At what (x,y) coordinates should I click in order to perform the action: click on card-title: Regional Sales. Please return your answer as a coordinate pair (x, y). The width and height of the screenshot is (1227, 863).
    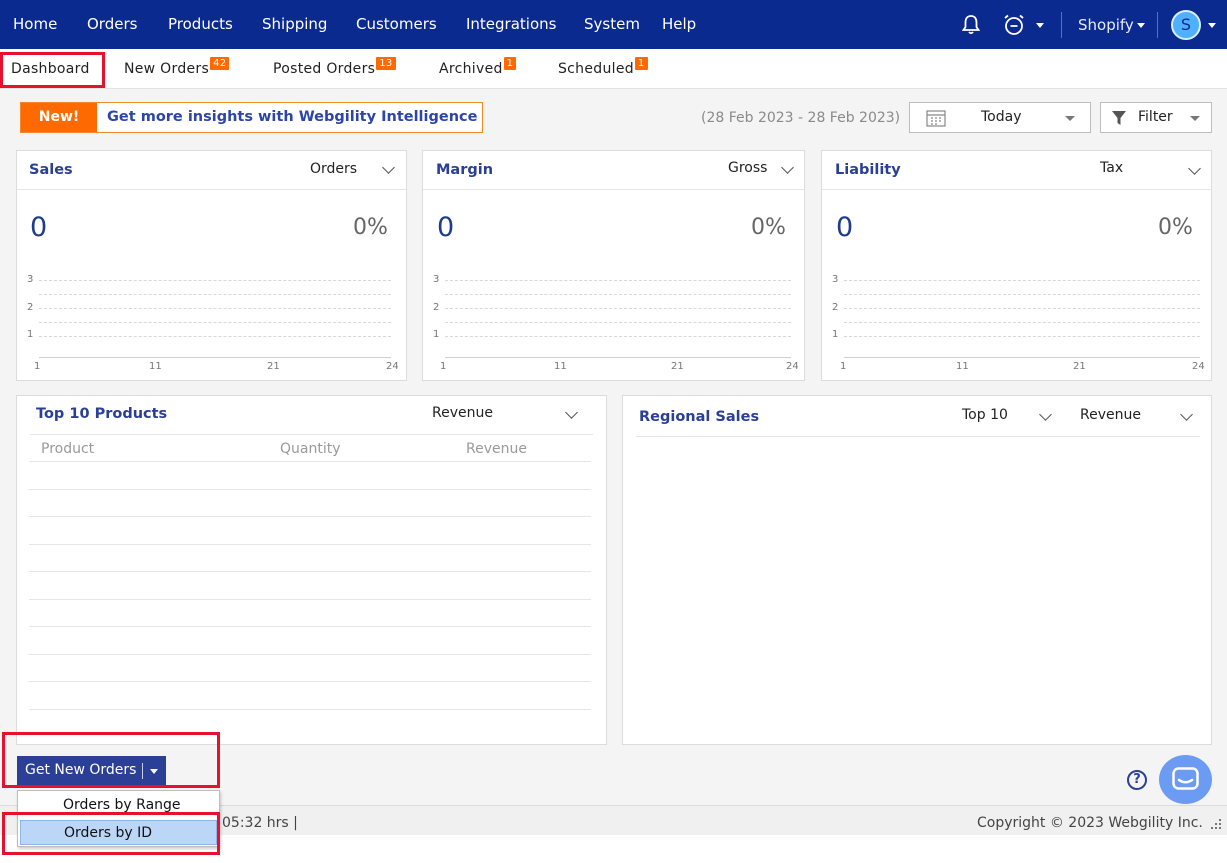
    Looking at the image, I should click on (699, 417).